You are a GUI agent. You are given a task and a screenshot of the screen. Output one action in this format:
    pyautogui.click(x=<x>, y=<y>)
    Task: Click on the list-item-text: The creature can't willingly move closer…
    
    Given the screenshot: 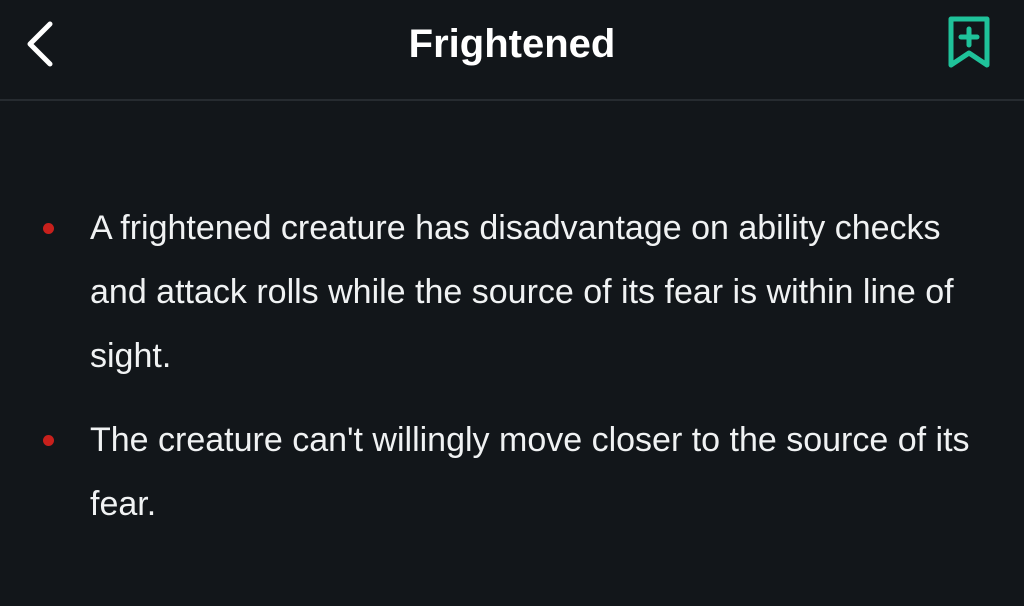 What is the action you would take?
    pyautogui.click(x=530, y=472)
    